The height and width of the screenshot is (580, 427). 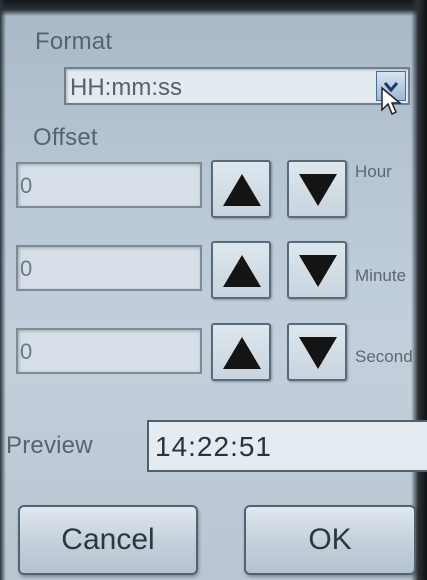 I want to click on minute-unit-label: Minute, so click(x=381, y=275).